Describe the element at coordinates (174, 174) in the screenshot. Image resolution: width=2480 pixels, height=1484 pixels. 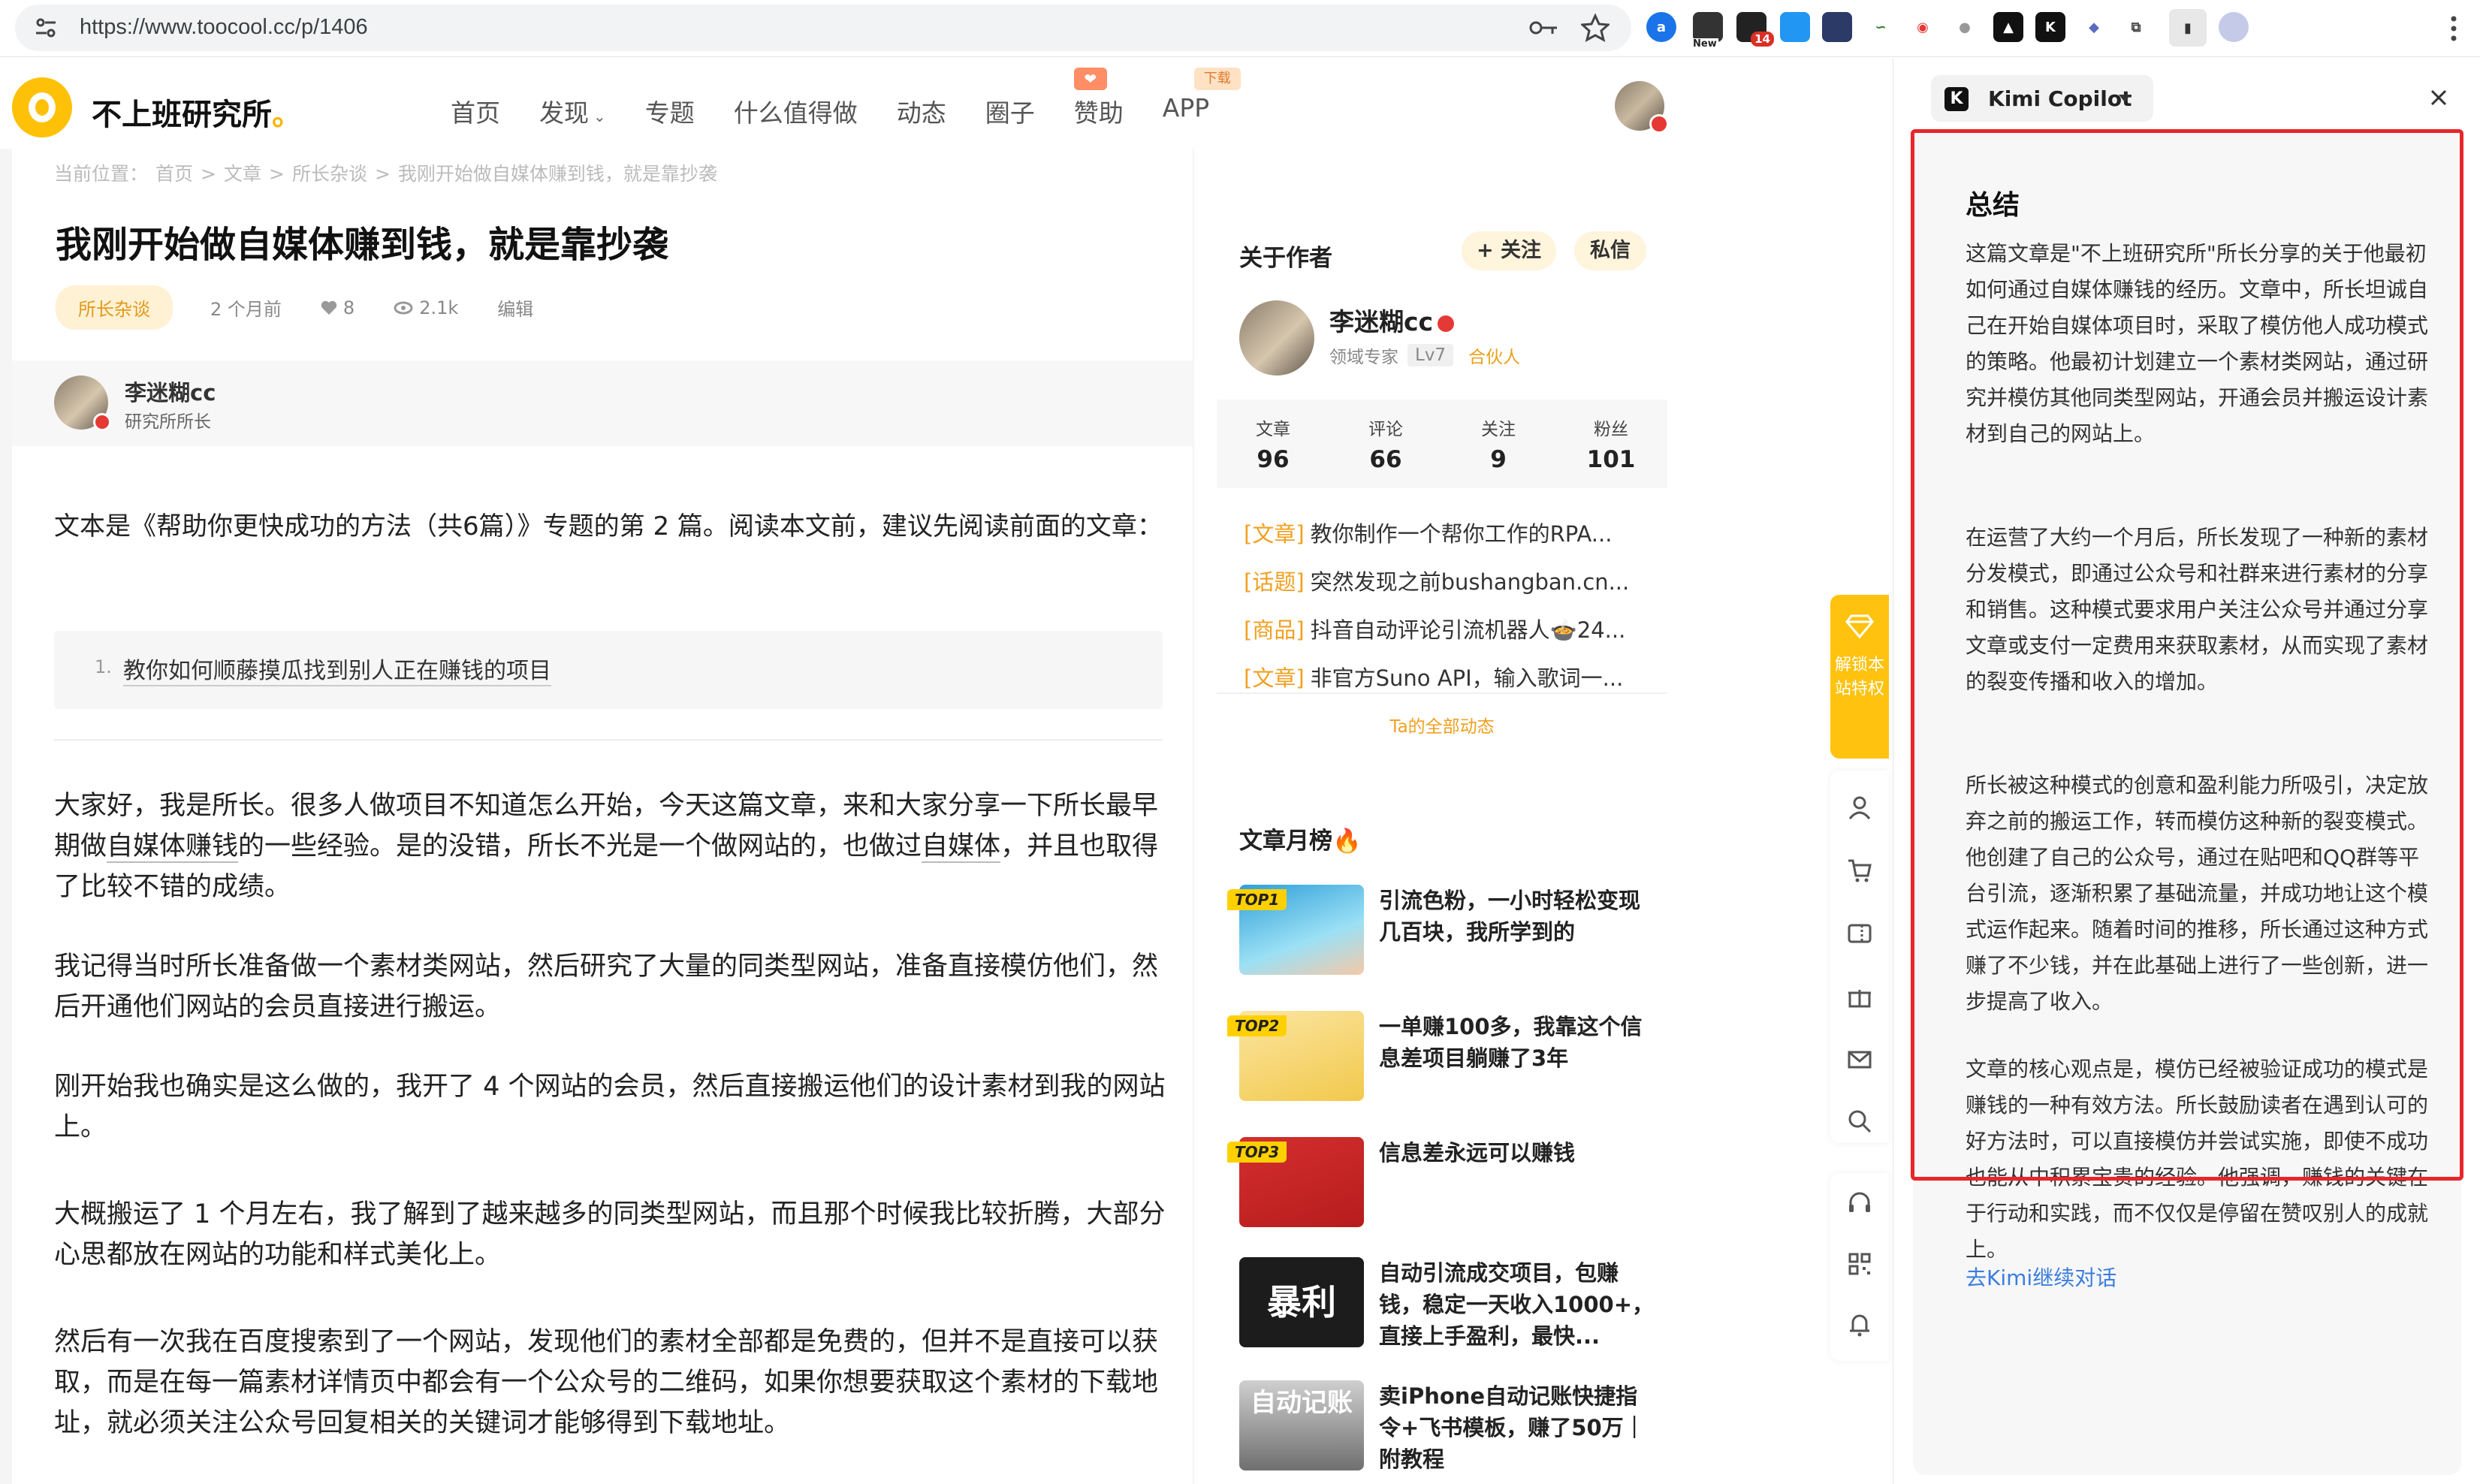
I see `breadcrumb-home: 首页` at that location.